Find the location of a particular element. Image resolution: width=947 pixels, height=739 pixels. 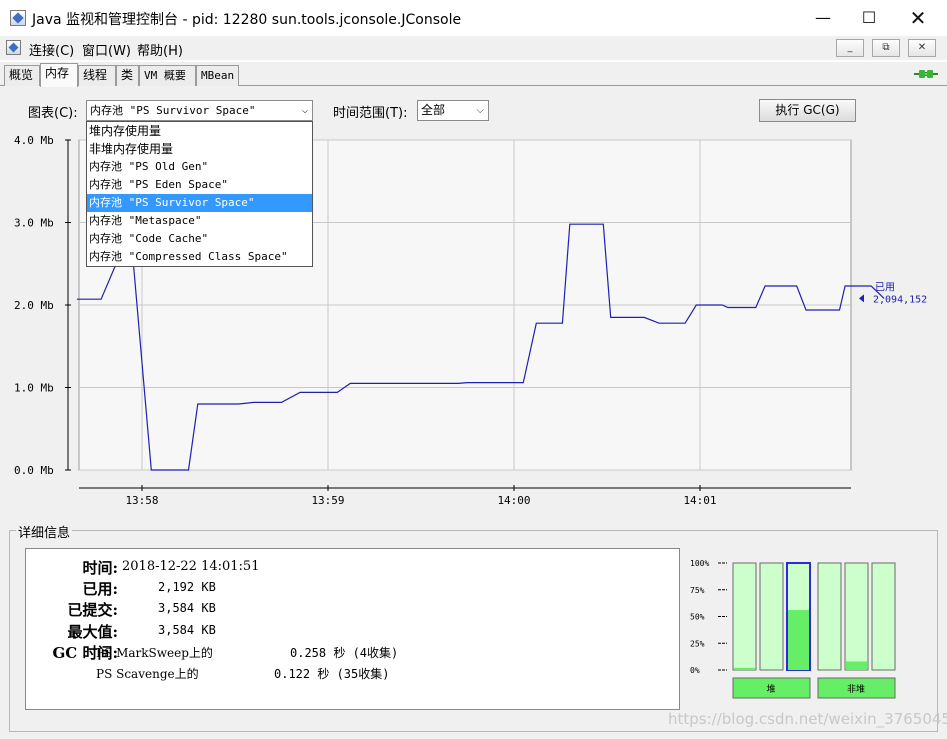

max-value: 3,584 KB is located at coordinates (187, 630).